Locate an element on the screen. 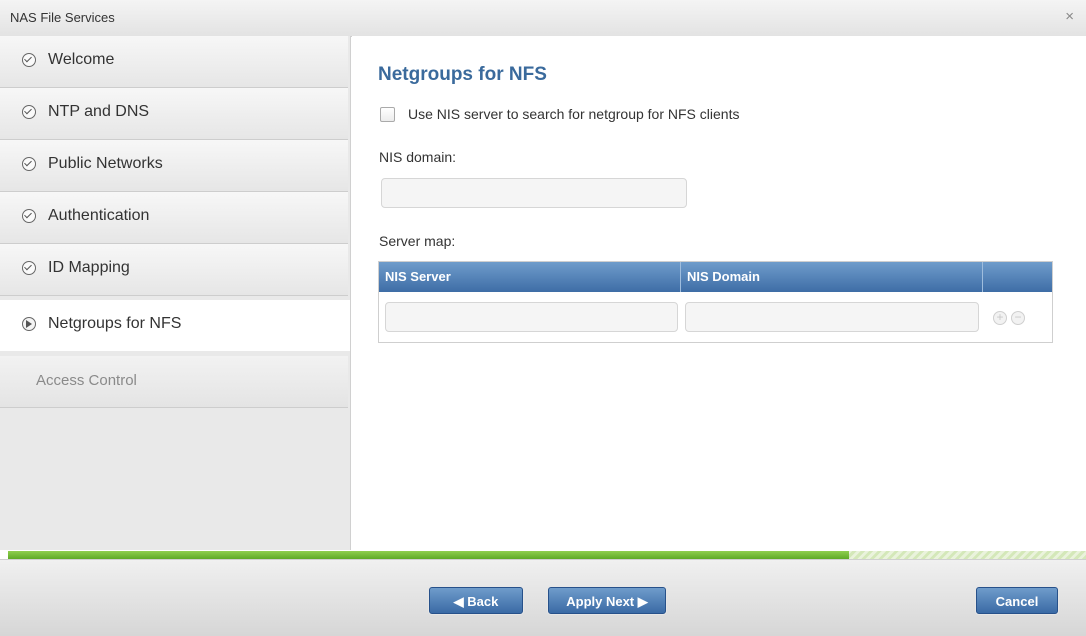  wizard-footer: ◀ Back Apply Next ▶ Cancel is located at coordinates (543, 597).